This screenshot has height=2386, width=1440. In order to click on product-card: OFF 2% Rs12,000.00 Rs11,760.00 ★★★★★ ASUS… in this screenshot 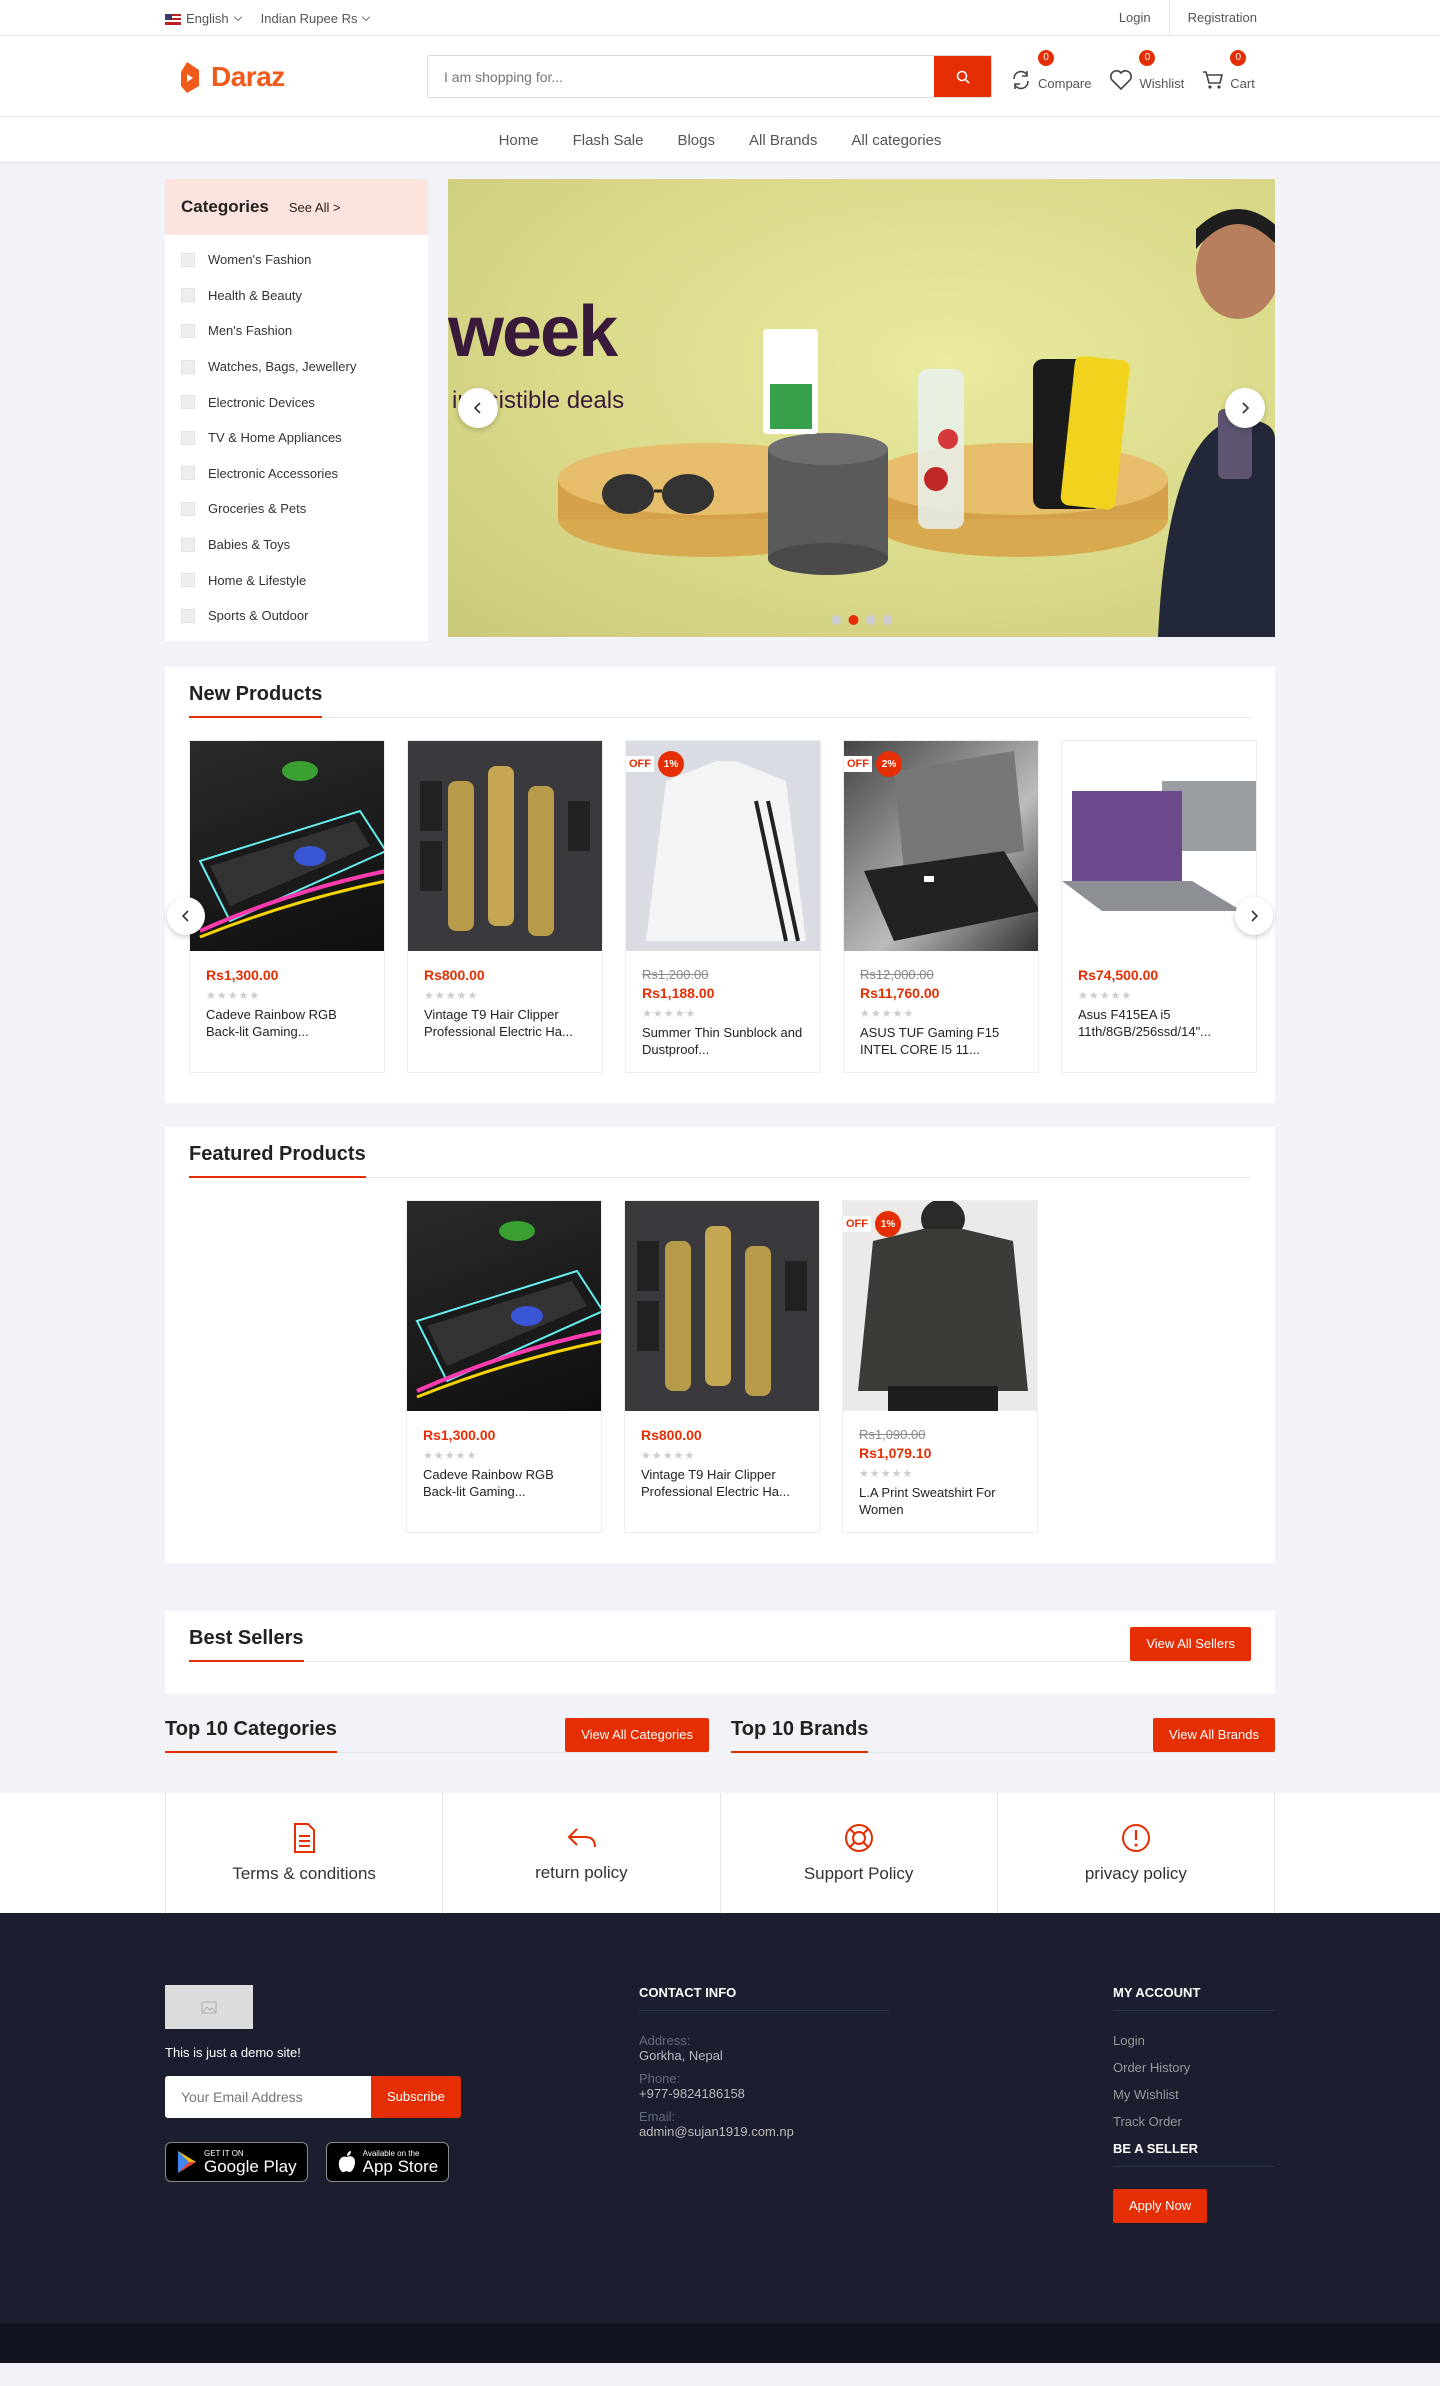, I will do `click(941, 906)`.